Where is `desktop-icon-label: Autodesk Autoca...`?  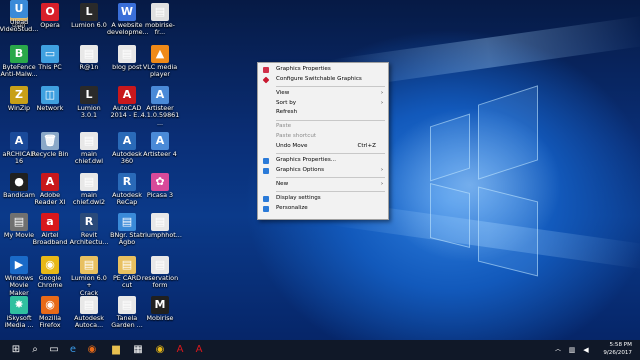 desktop-icon-label: Autodesk Autoca... is located at coordinates (89, 322).